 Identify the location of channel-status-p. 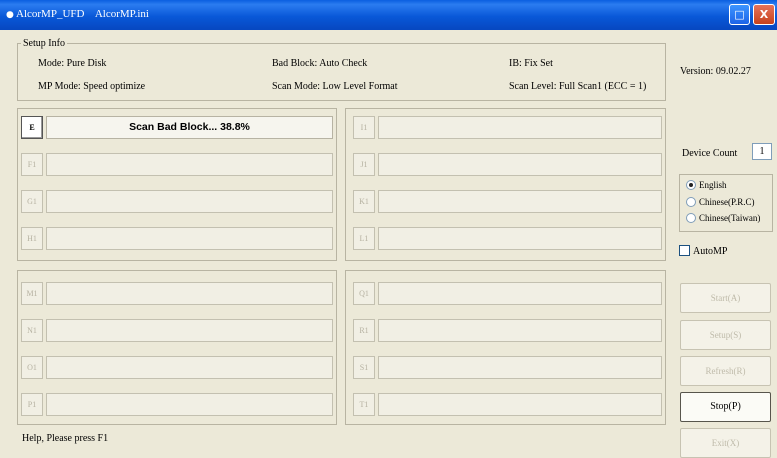
(520, 404).